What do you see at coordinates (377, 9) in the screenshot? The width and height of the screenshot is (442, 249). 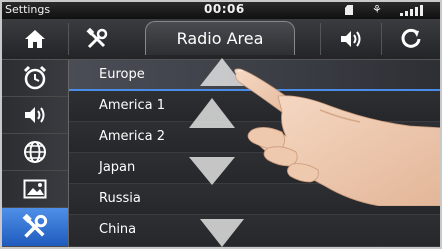 I see `usb-icon: ⚘` at bounding box center [377, 9].